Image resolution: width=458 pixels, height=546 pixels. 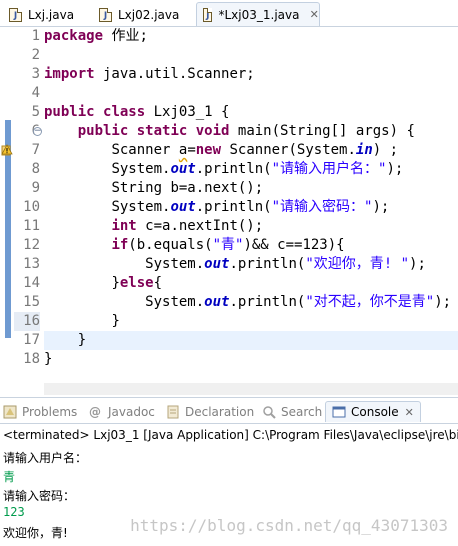 I want to click on code-line: System.out.println("欢迎你，青! ");, so click(x=285, y=264).